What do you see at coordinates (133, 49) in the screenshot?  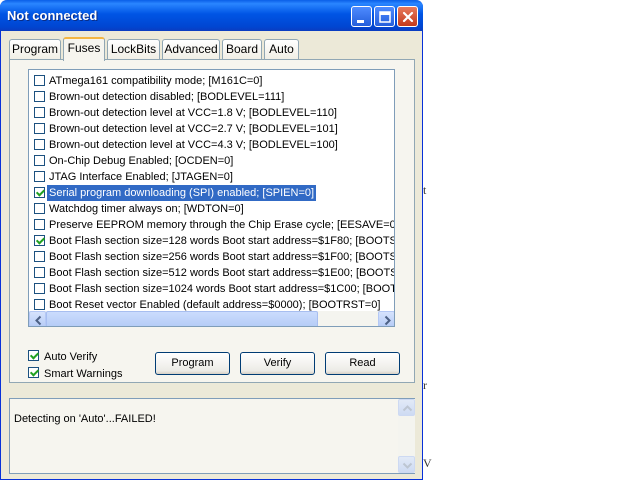 I see `tab-lockbits: LockBits` at bounding box center [133, 49].